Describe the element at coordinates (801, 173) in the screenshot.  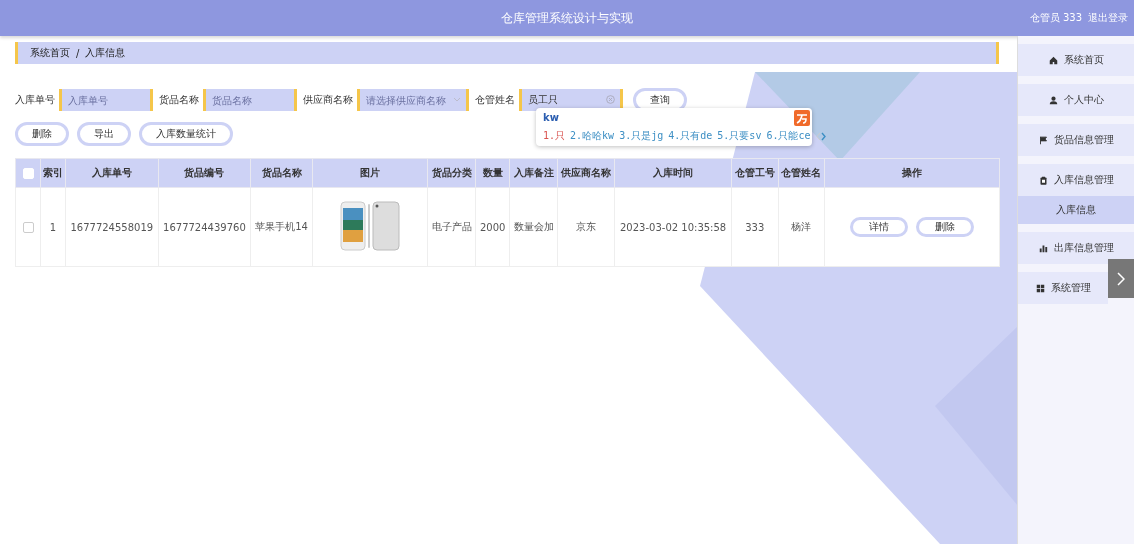
I see `column-header: 仓管姓名` at that location.